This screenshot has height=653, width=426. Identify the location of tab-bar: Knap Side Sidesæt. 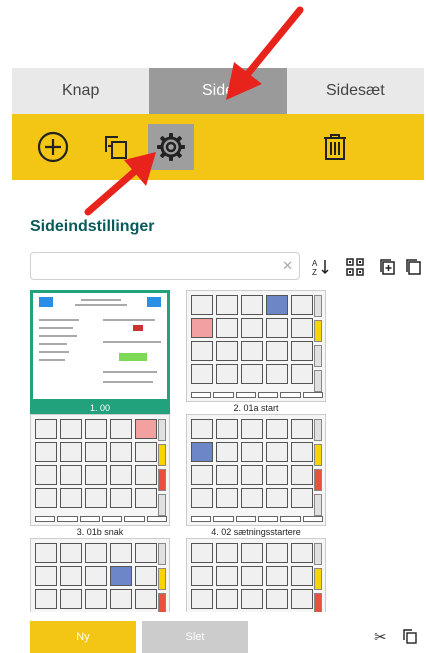
(218, 91).